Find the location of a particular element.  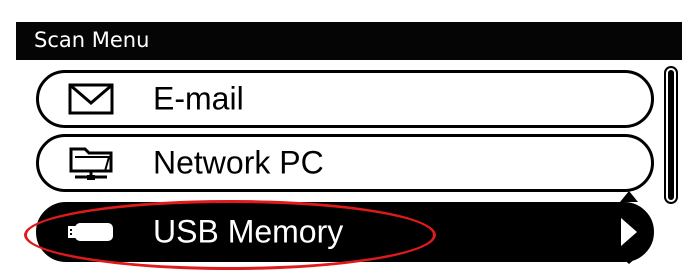

menu-item-label: USB Memory is located at coordinates (248, 231).